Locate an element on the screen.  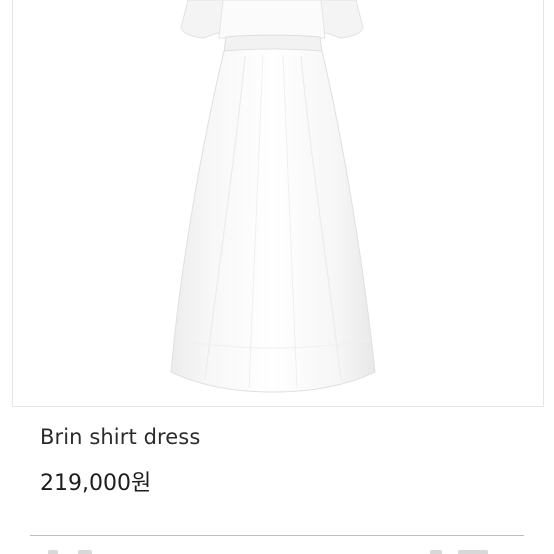
cut-off-row is located at coordinates (277, 550).